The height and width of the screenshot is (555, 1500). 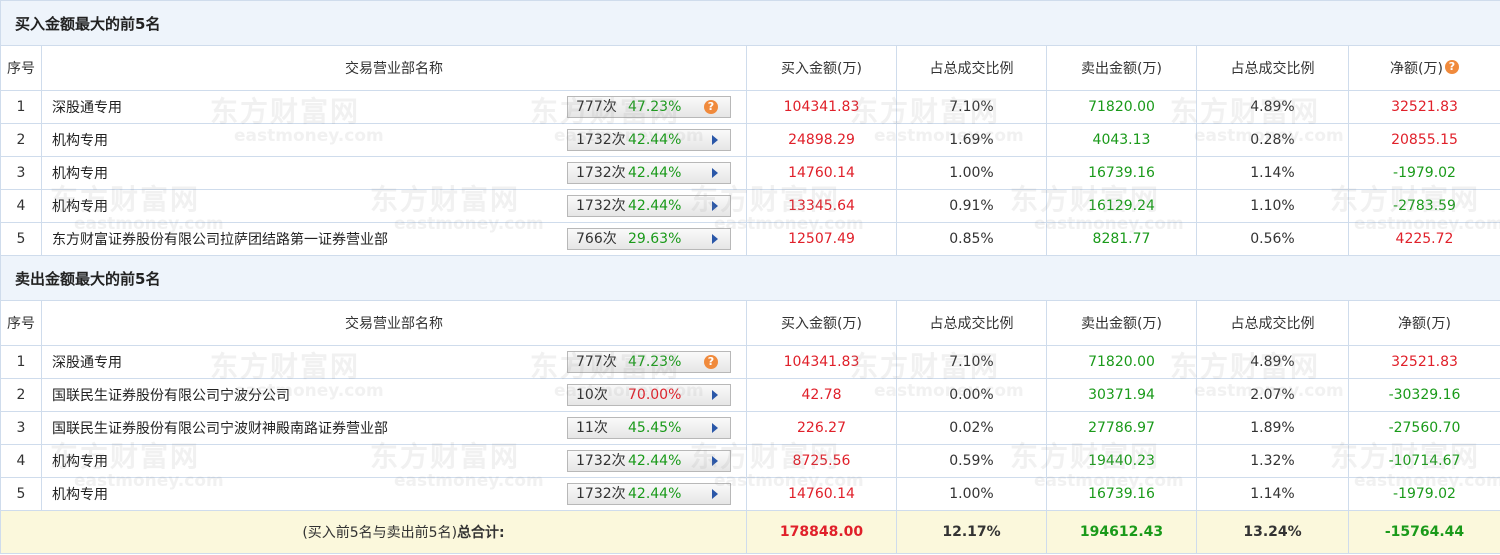 I want to click on sell-ratio: 2.07%, so click(x=1272, y=395).